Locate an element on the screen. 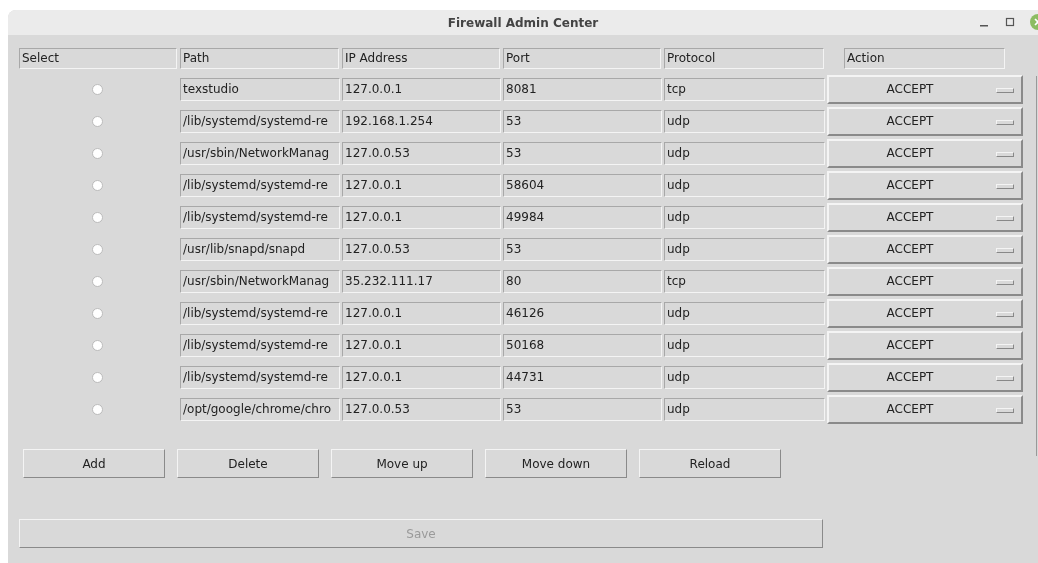  table-cell: 46126 is located at coordinates (582, 313).